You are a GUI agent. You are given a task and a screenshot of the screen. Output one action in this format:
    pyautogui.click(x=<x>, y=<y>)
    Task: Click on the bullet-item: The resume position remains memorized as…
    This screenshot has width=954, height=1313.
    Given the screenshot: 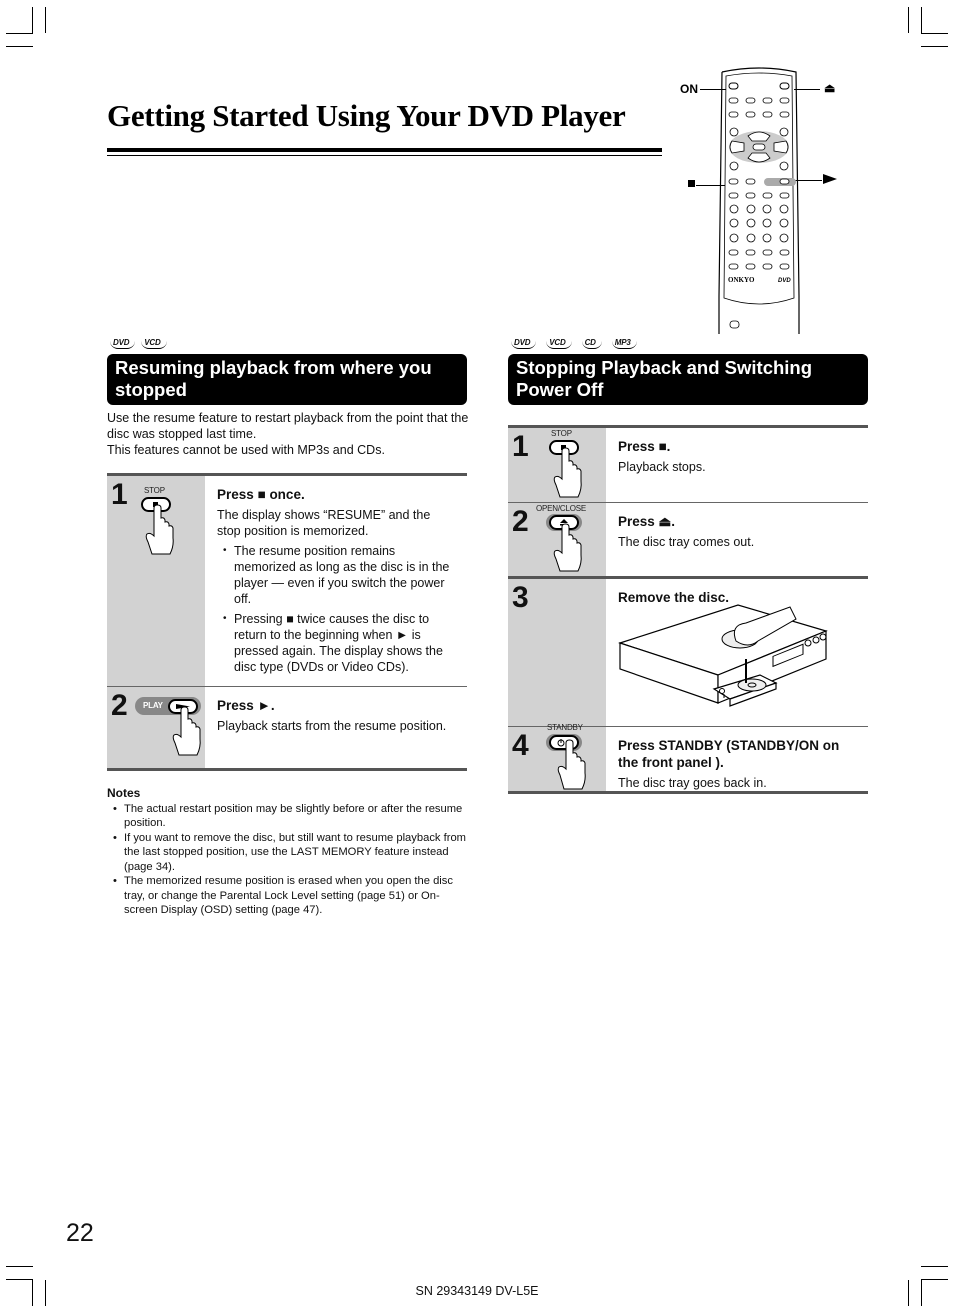 What is the action you would take?
    pyautogui.click(x=340, y=575)
    